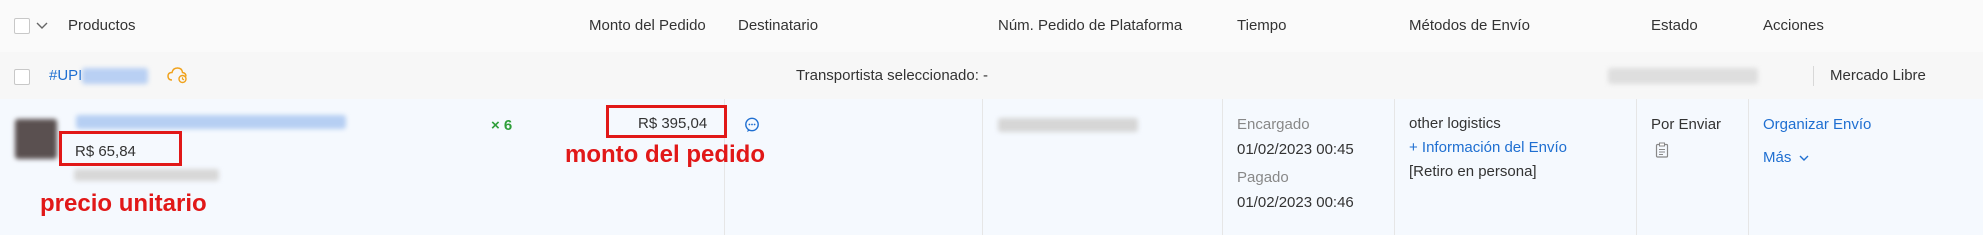 The height and width of the screenshot is (240, 1983). What do you see at coordinates (666, 121) in the screenshot?
I see `order-total-highlight-box` at bounding box center [666, 121].